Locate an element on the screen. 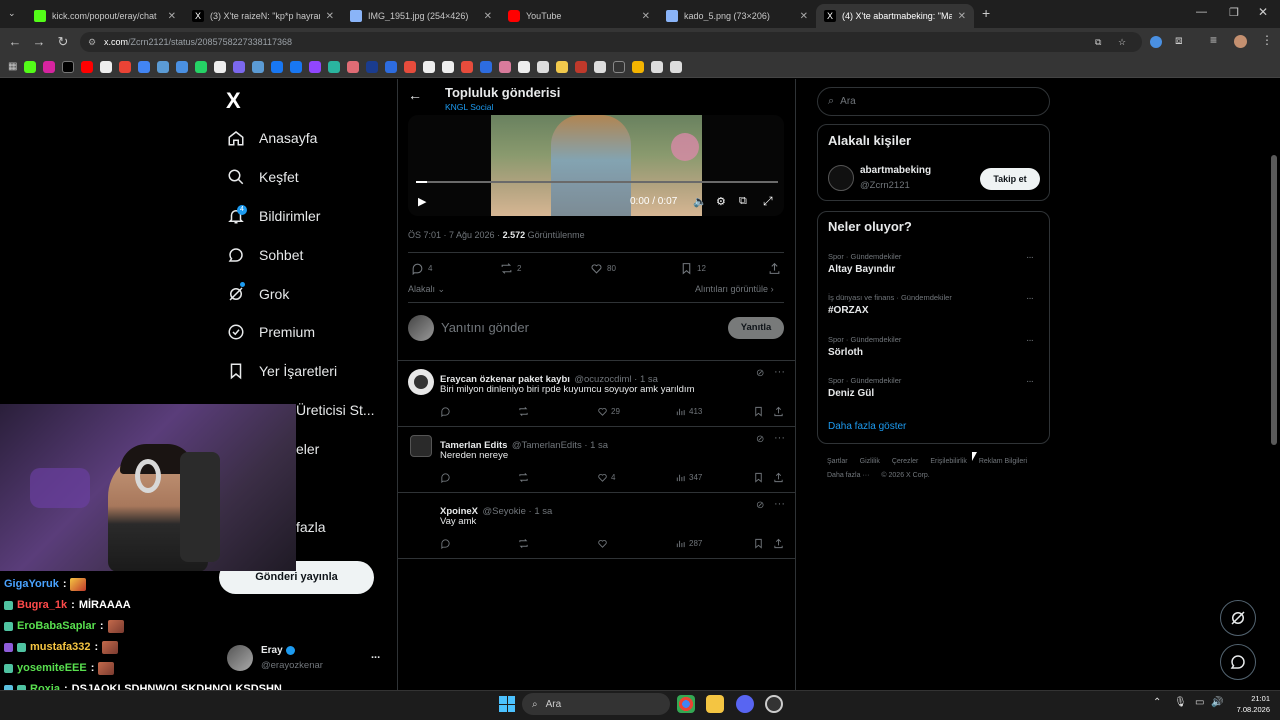 Image resolution: width=1280 pixels, height=720 pixels. show-more-link: Daha fazla göster is located at coordinates (867, 426).